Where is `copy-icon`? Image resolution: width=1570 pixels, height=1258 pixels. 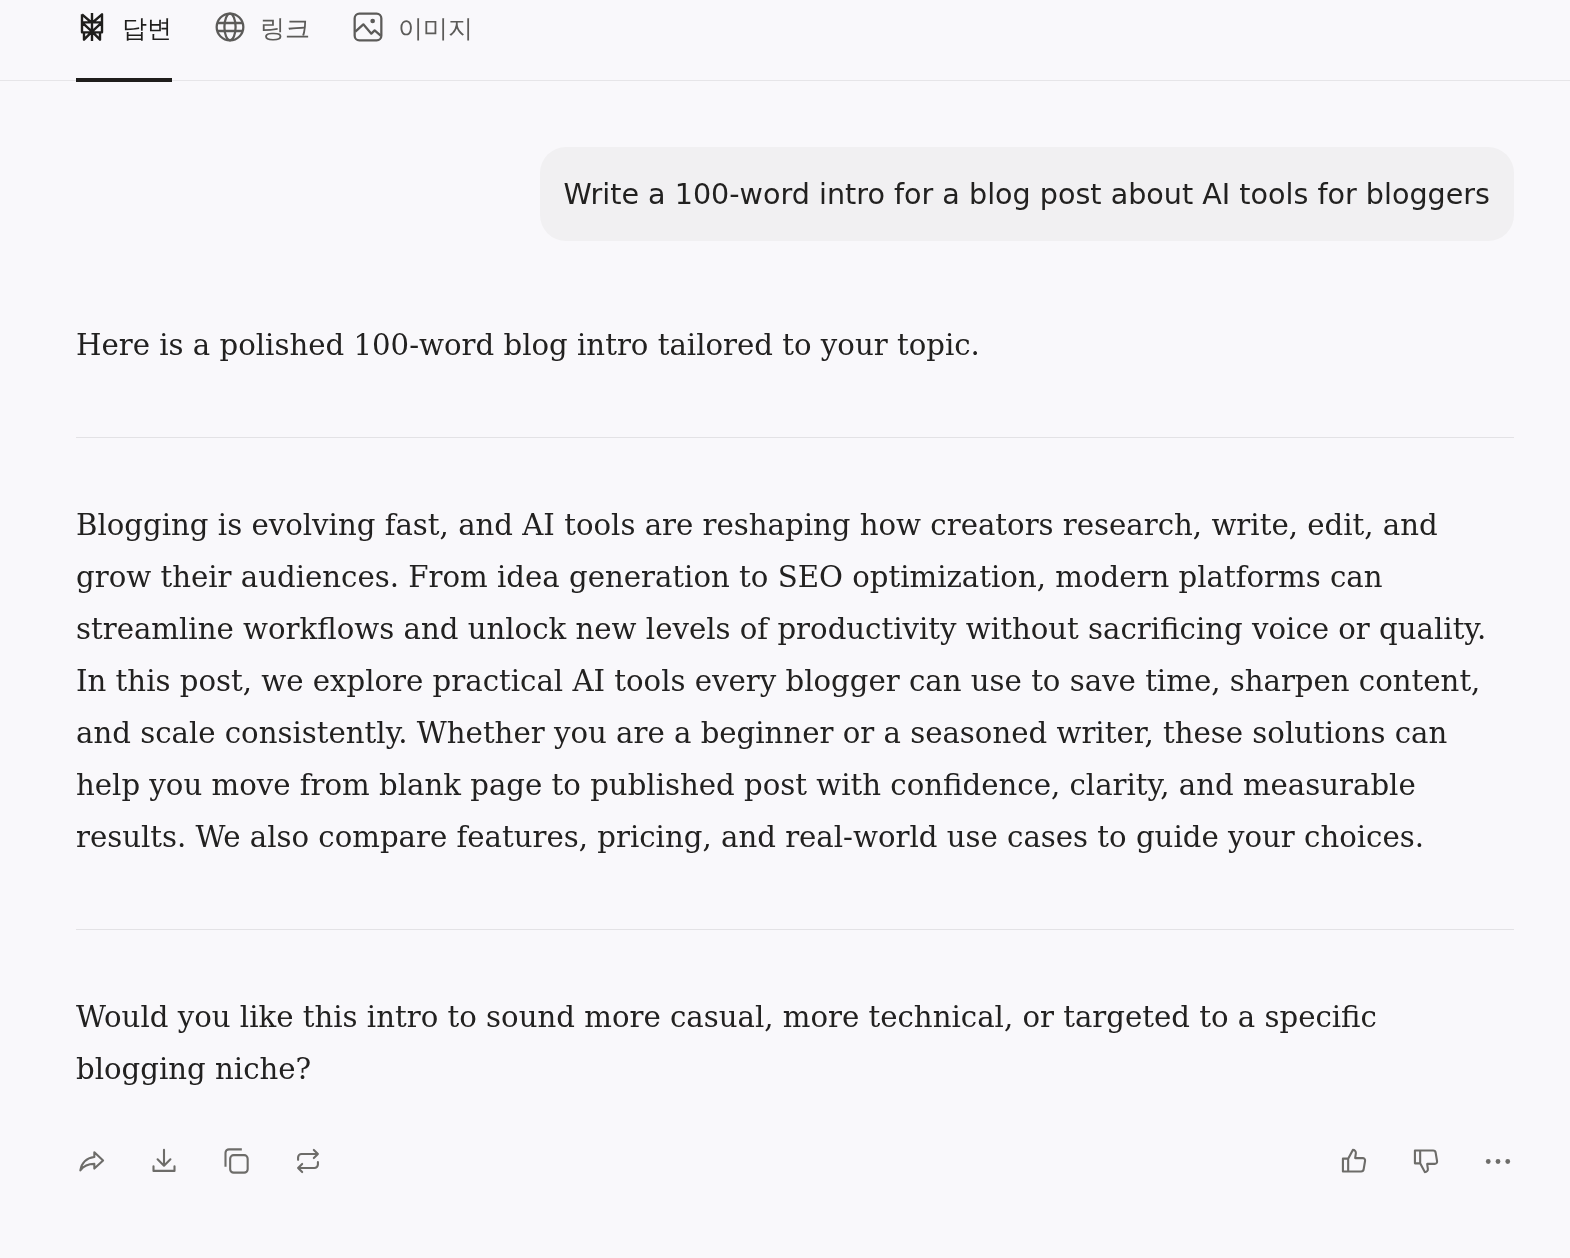
copy-icon is located at coordinates (236, 1161).